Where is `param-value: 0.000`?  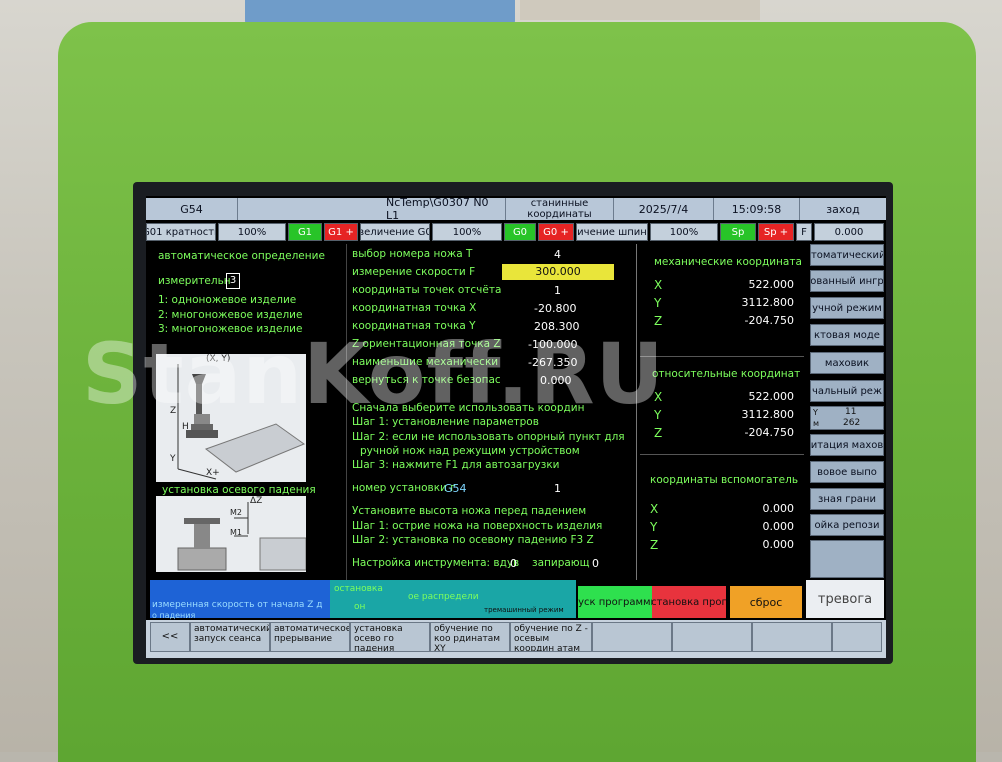
param-value: 0.000 is located at coordinates (556, 380).